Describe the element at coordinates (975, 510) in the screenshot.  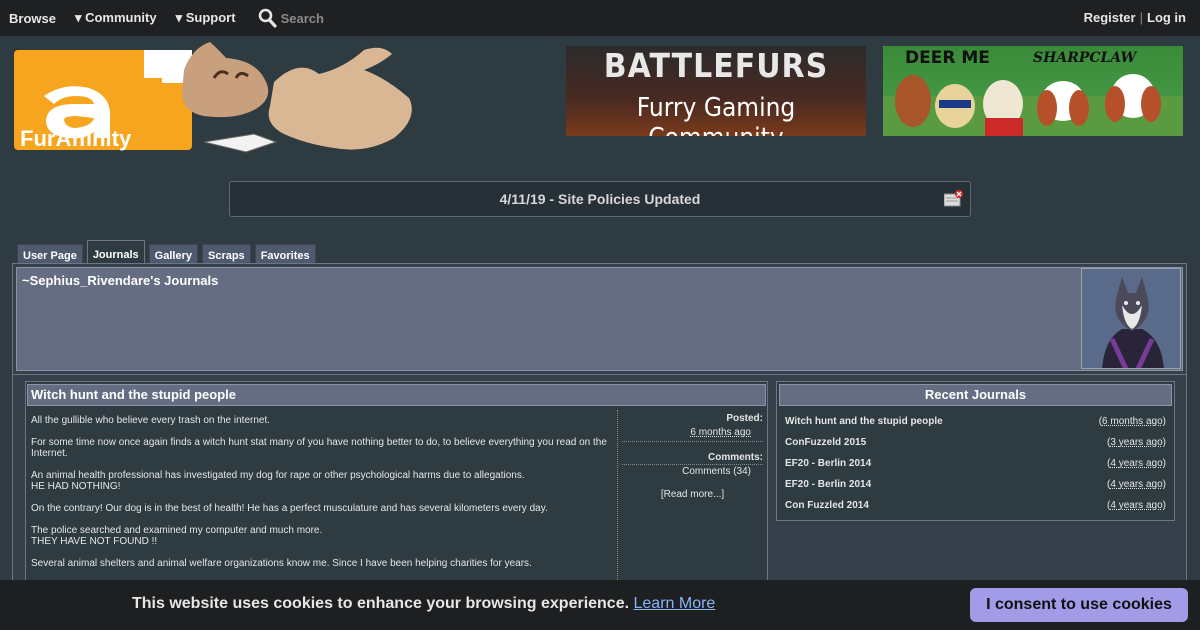
I see `list-item: Con Fuzzled 2014 (4 years ago)` at that location.